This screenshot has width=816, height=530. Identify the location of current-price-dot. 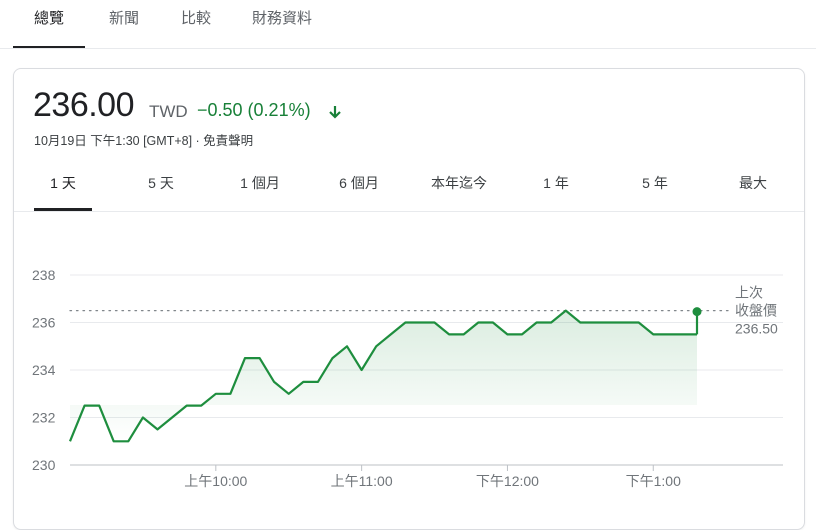
(697, 312).